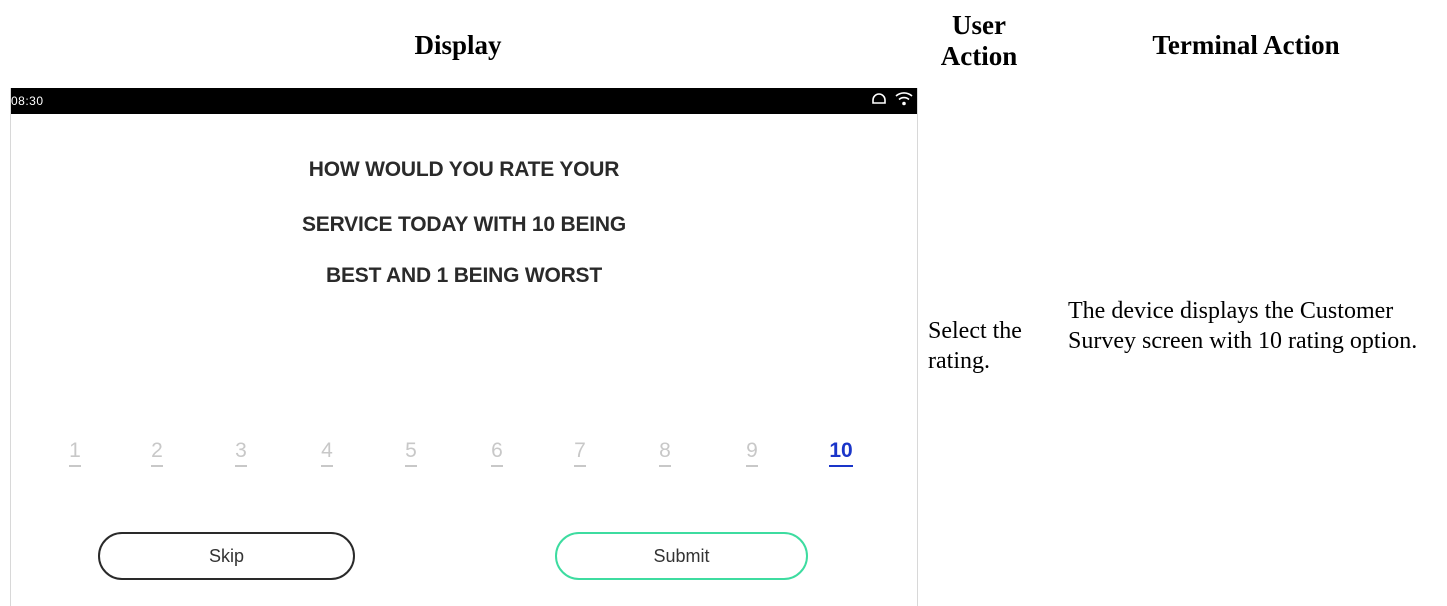  Describe the element at coordinates (464, 224) in the screenshot. I see `question-line: SERVICE TODAY WITH 10 BEING` at that location.